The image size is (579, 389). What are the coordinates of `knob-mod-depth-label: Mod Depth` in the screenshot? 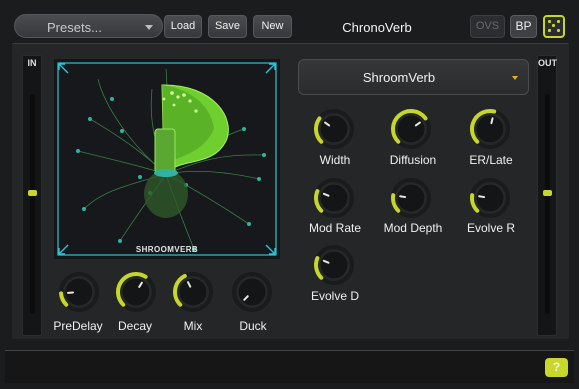 It's located at (413, 228).